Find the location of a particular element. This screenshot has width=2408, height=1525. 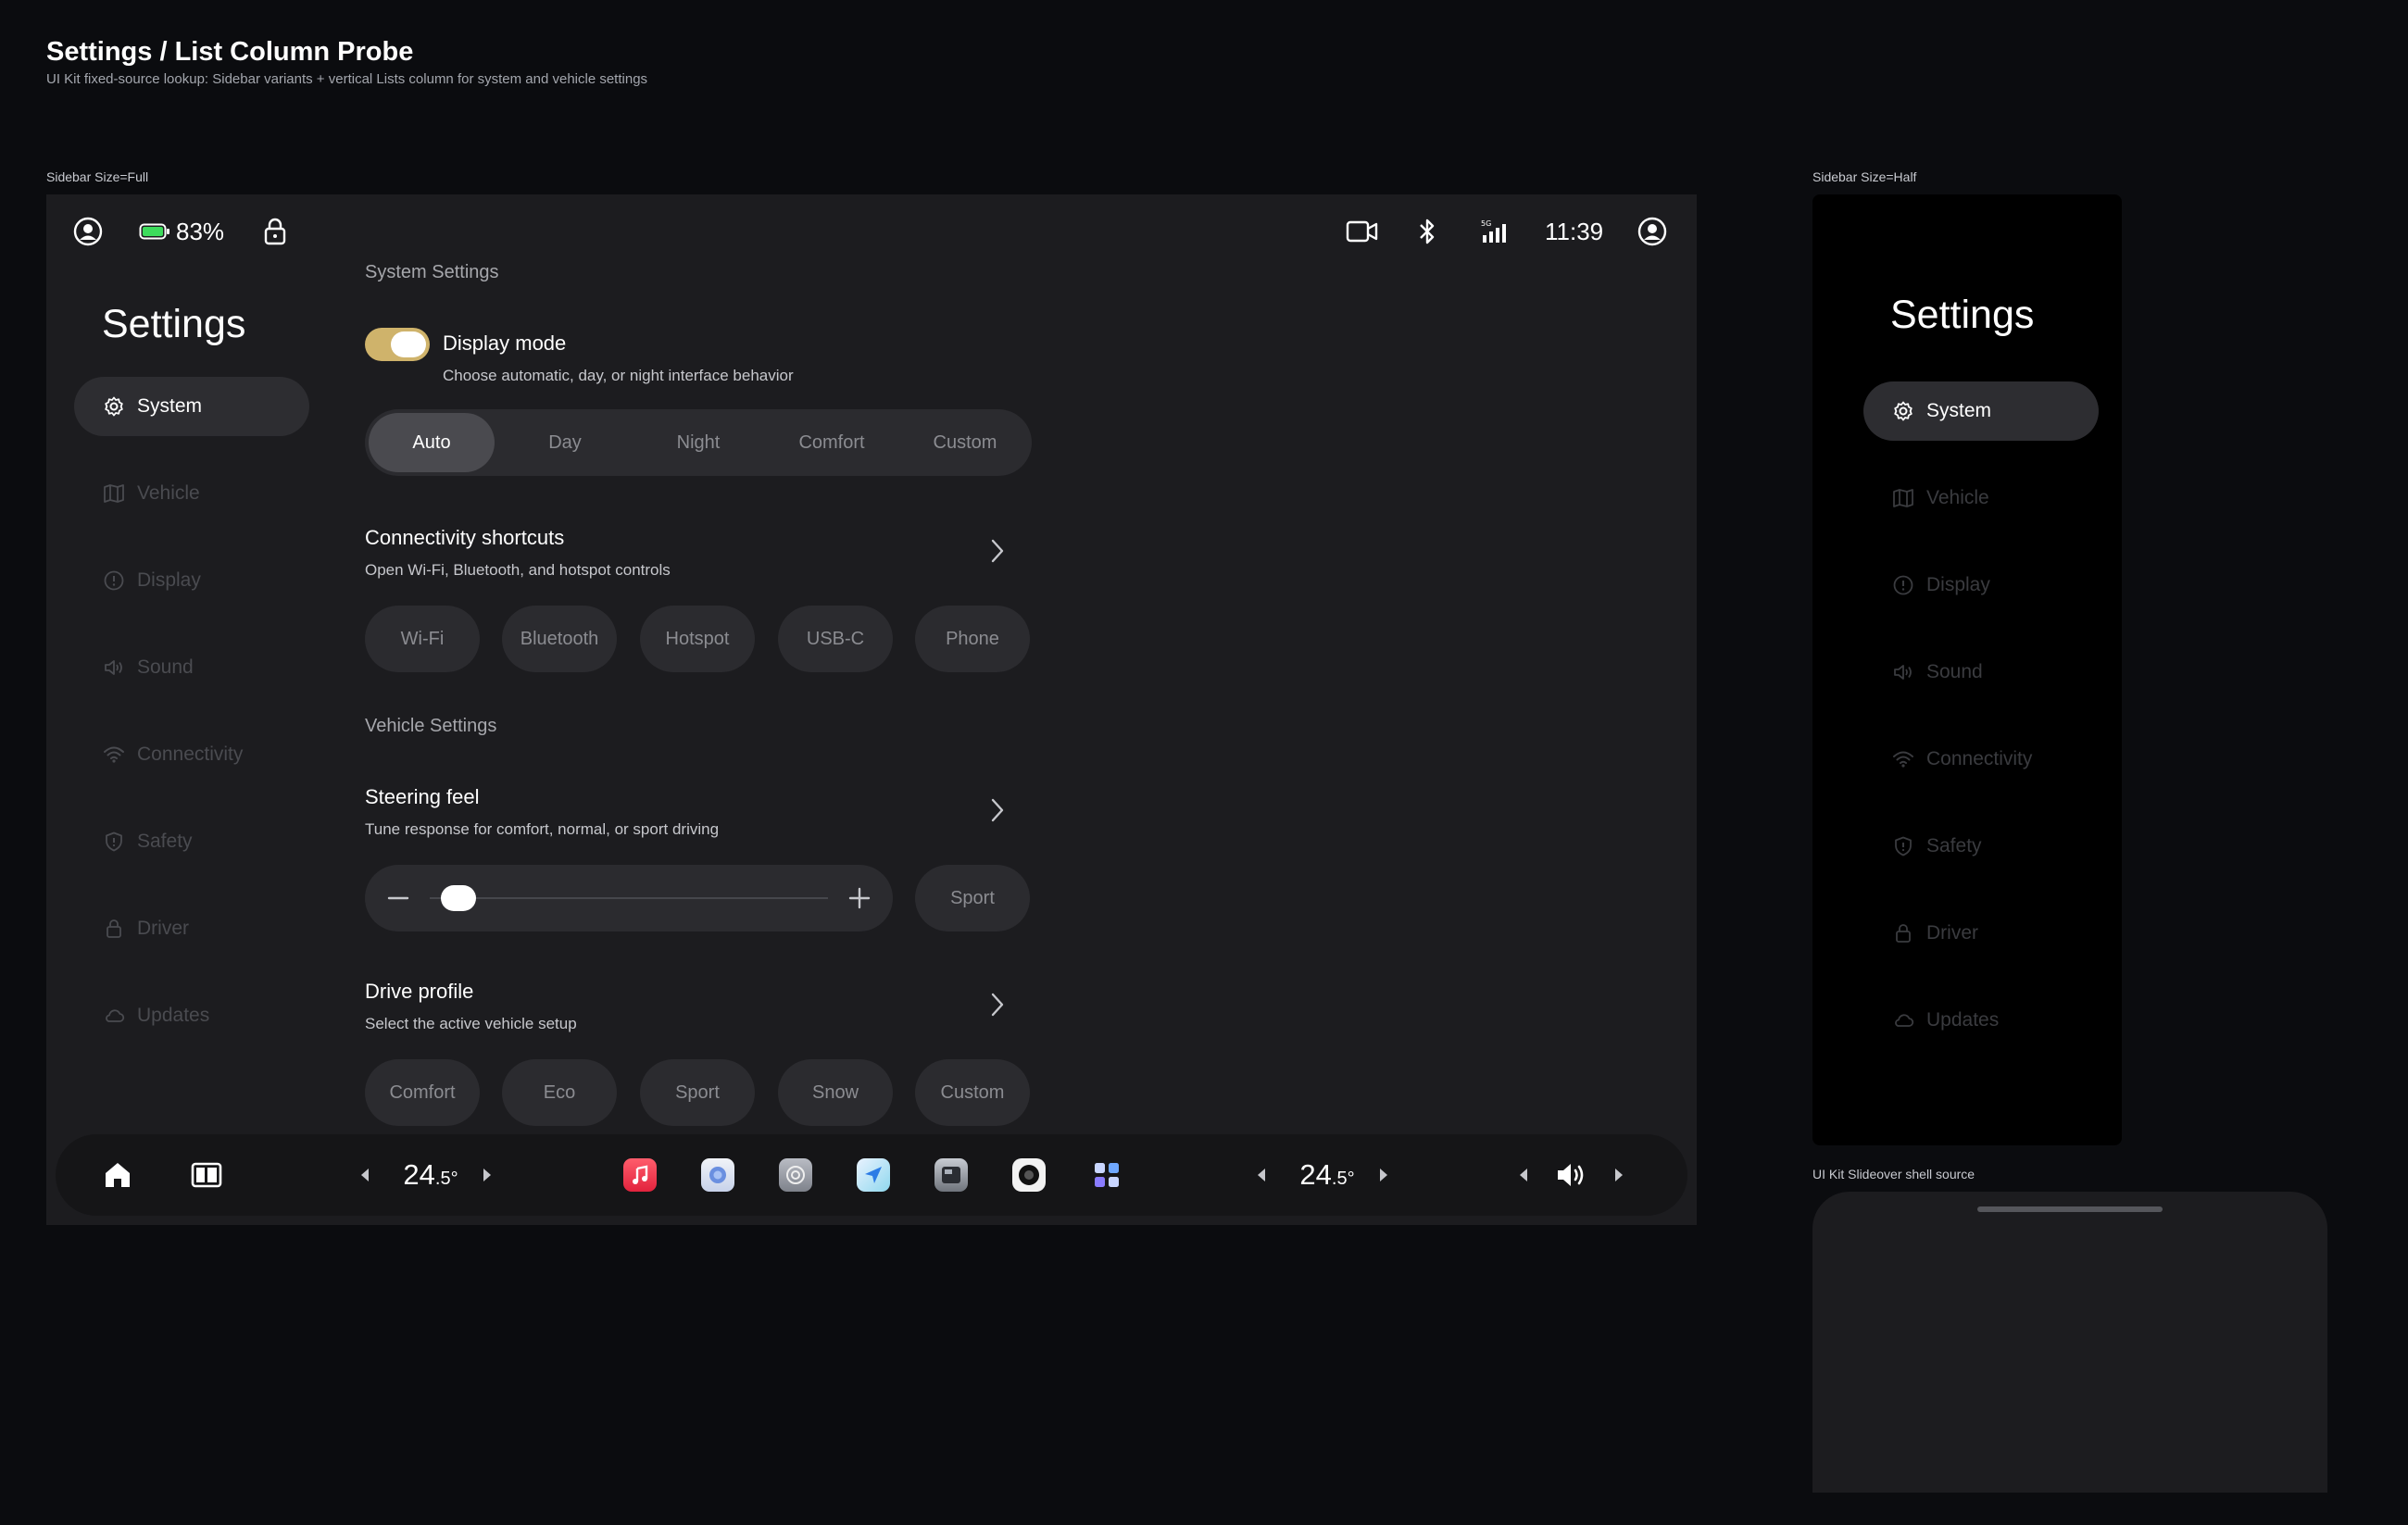

media-app-icon is located at coordinates (951, 1175).